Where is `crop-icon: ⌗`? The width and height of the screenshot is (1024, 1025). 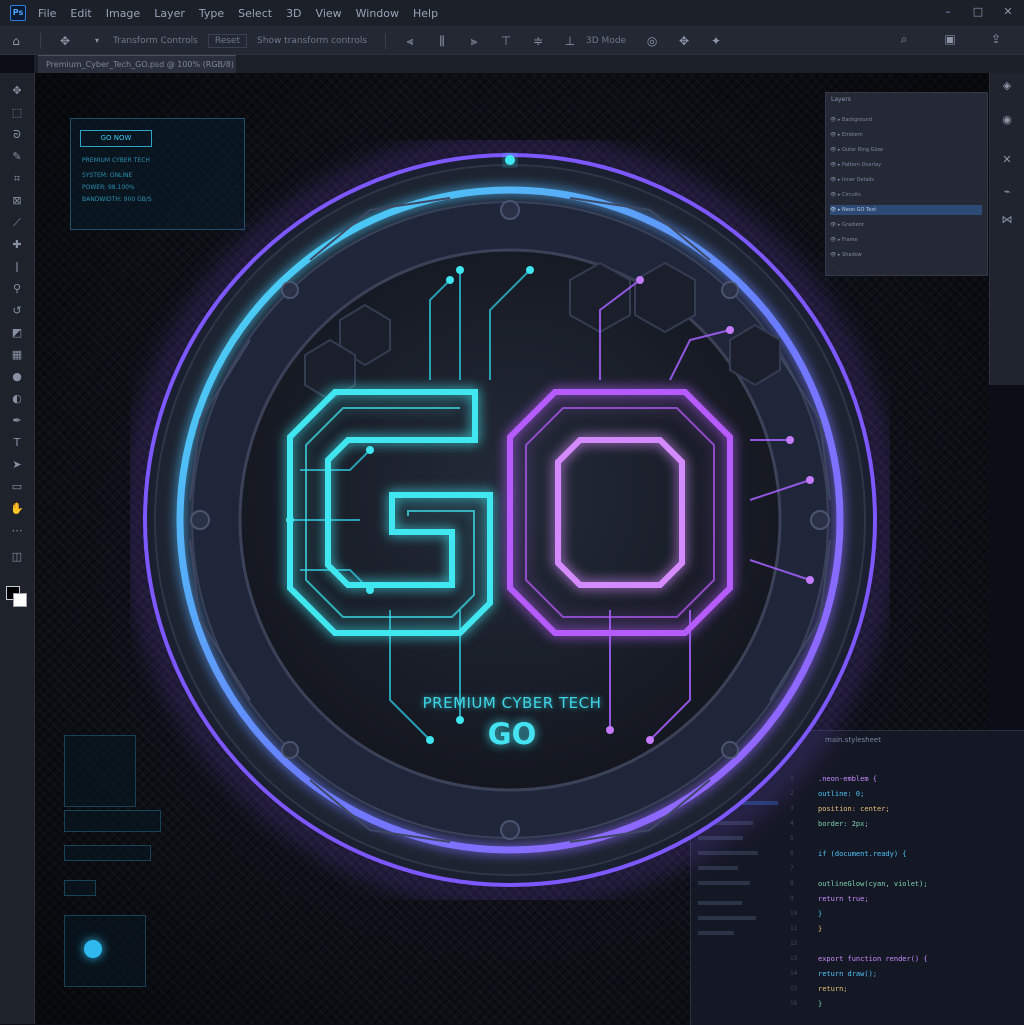
crop-icon: ⌗ is located at coordinates (17, 179).